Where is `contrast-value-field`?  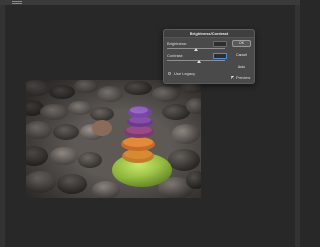 contrast-value-field is located at coordinates (220, 56).